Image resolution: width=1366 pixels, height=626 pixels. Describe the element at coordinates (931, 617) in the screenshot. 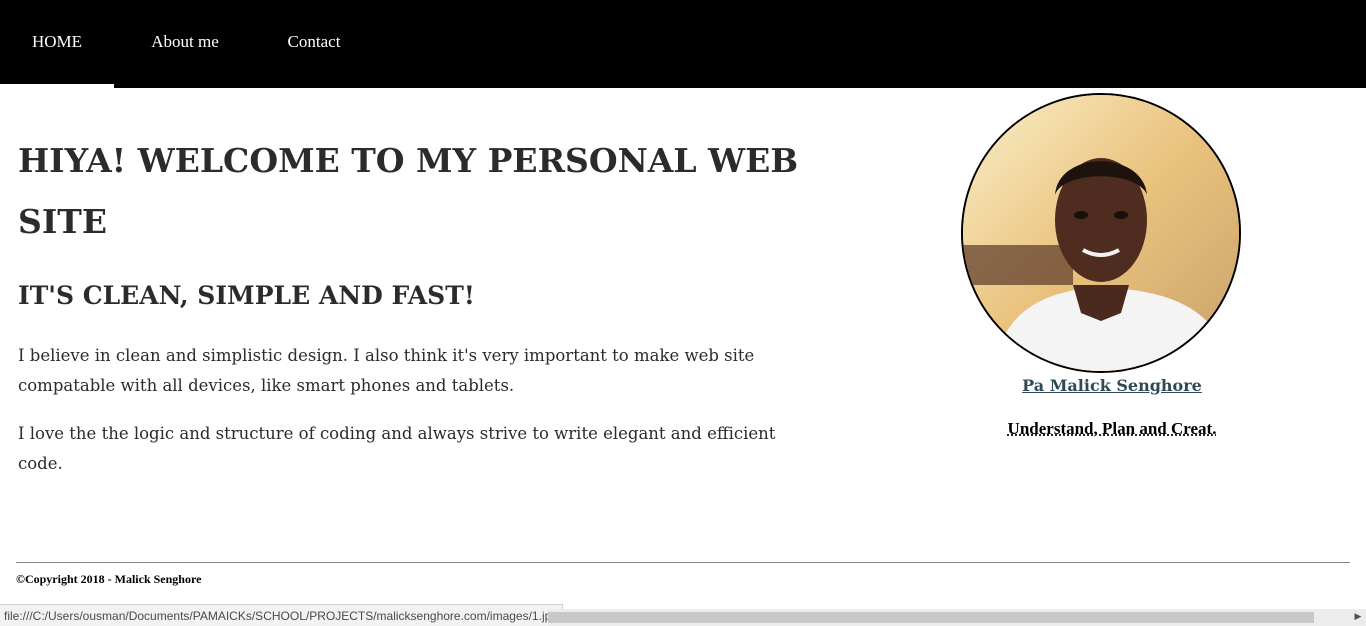

I see `scrollbar-thumb` at that location.